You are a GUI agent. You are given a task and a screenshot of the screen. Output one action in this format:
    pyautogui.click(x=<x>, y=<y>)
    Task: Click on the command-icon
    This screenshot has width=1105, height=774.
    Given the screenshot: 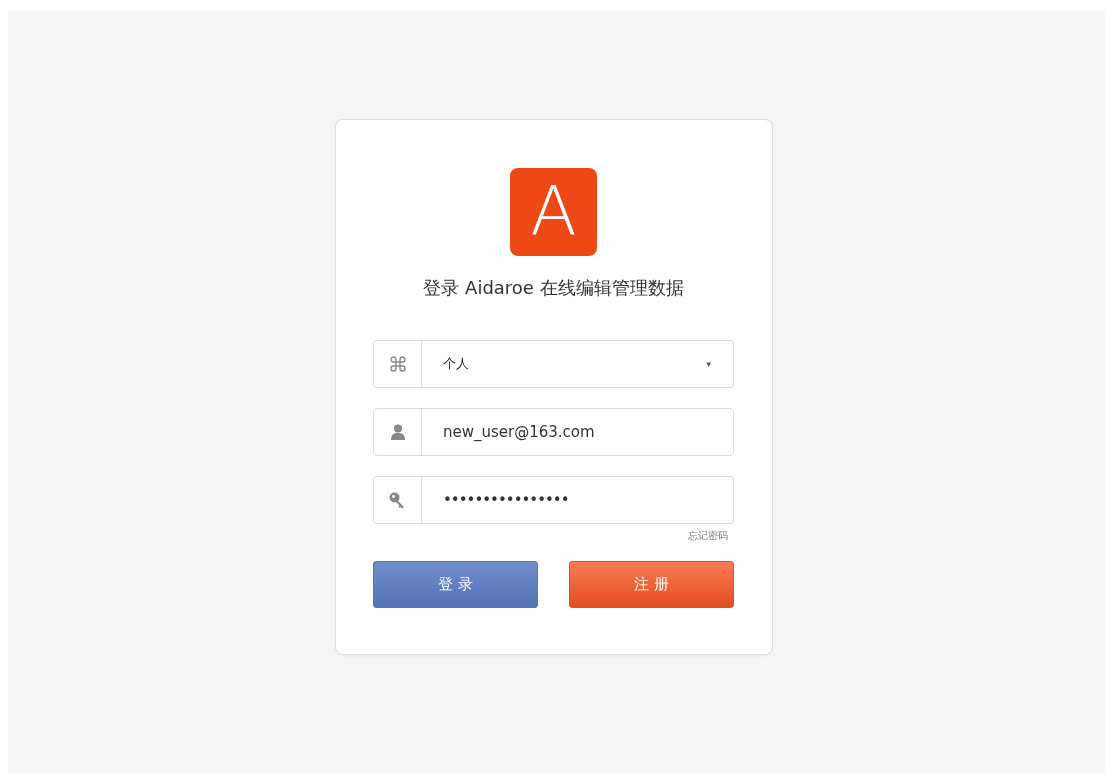 What is the action you would take?
    pyautogui.click(x=397, y=364)
    